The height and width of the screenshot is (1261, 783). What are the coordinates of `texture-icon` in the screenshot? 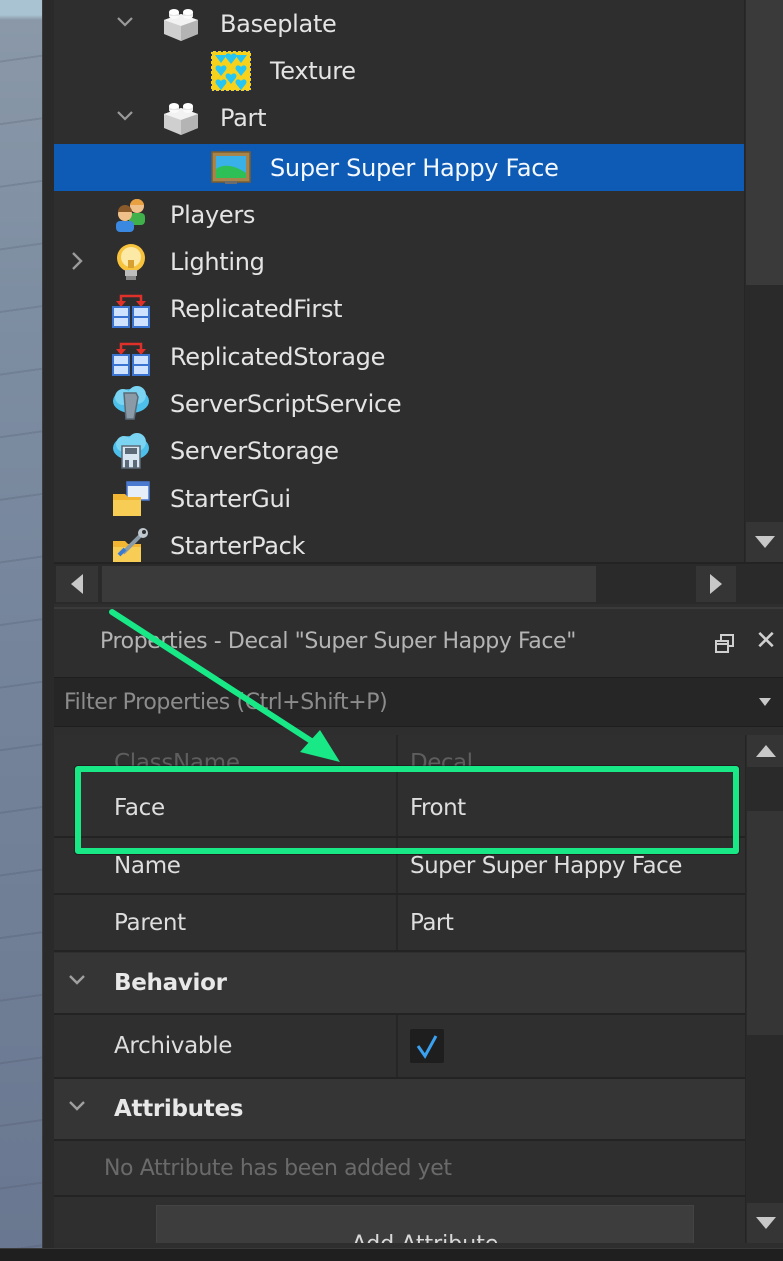 It's located at (231, 70).